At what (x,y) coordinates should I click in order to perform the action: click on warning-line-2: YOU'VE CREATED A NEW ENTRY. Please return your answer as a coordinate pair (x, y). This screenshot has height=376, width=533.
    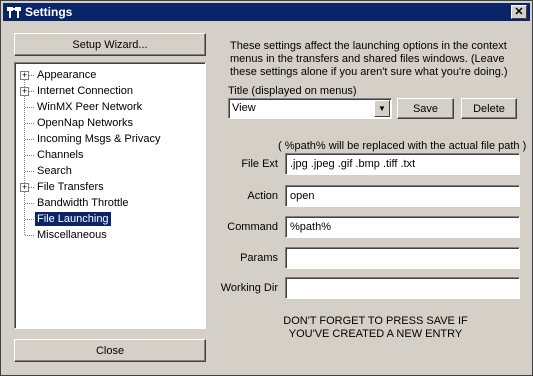
    Looking at the image, I should click on (375, 334).